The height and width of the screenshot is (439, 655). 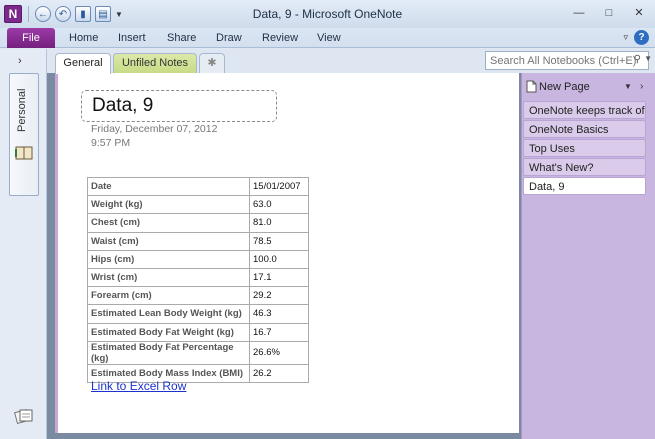 I want to click on unfiled-notes-icon, so click(x=24, y=416).